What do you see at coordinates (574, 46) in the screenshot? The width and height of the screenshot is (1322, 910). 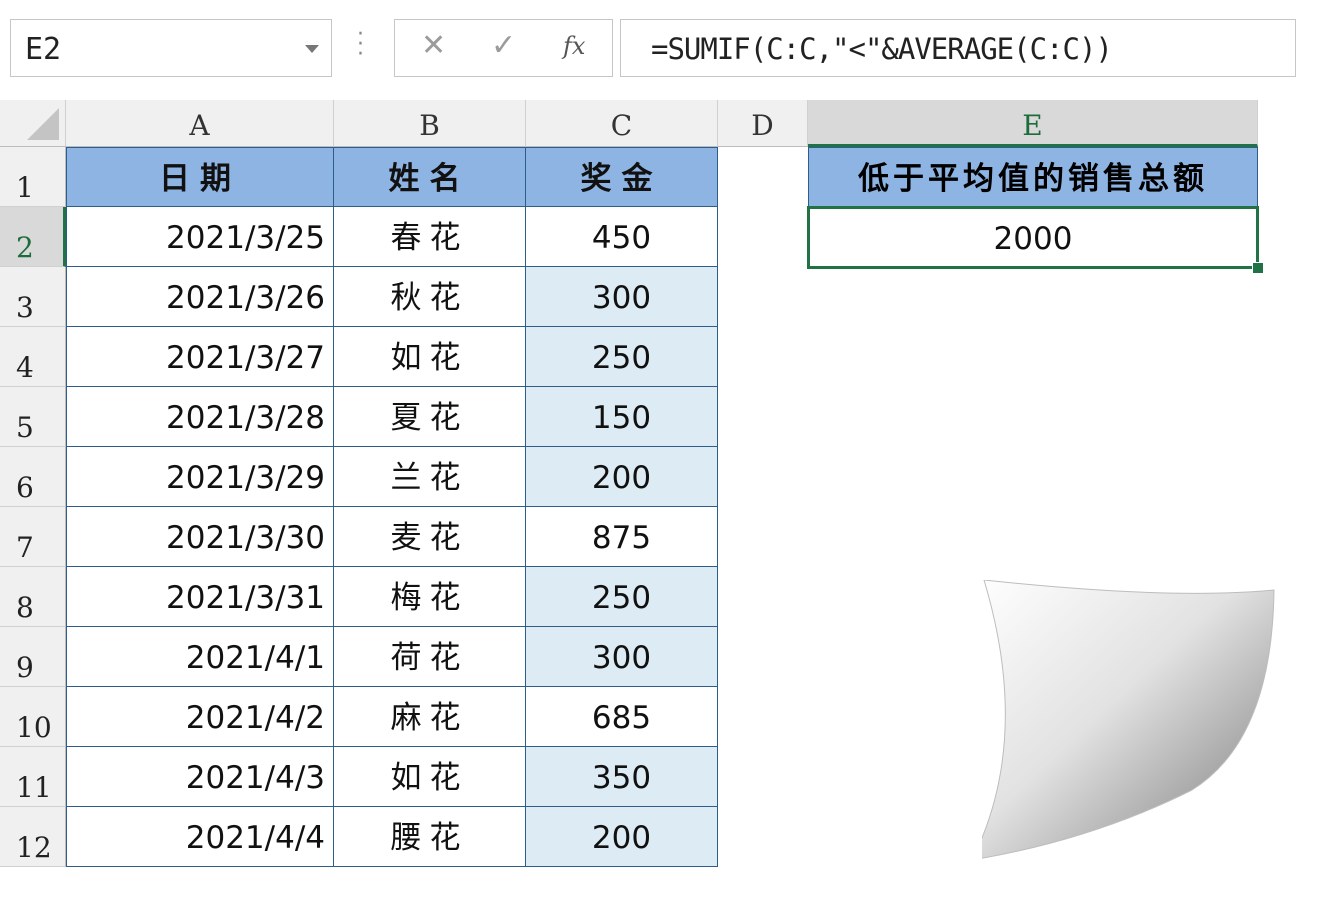 I see `insert-function-icon: fx` at bounding box center [574, 46].